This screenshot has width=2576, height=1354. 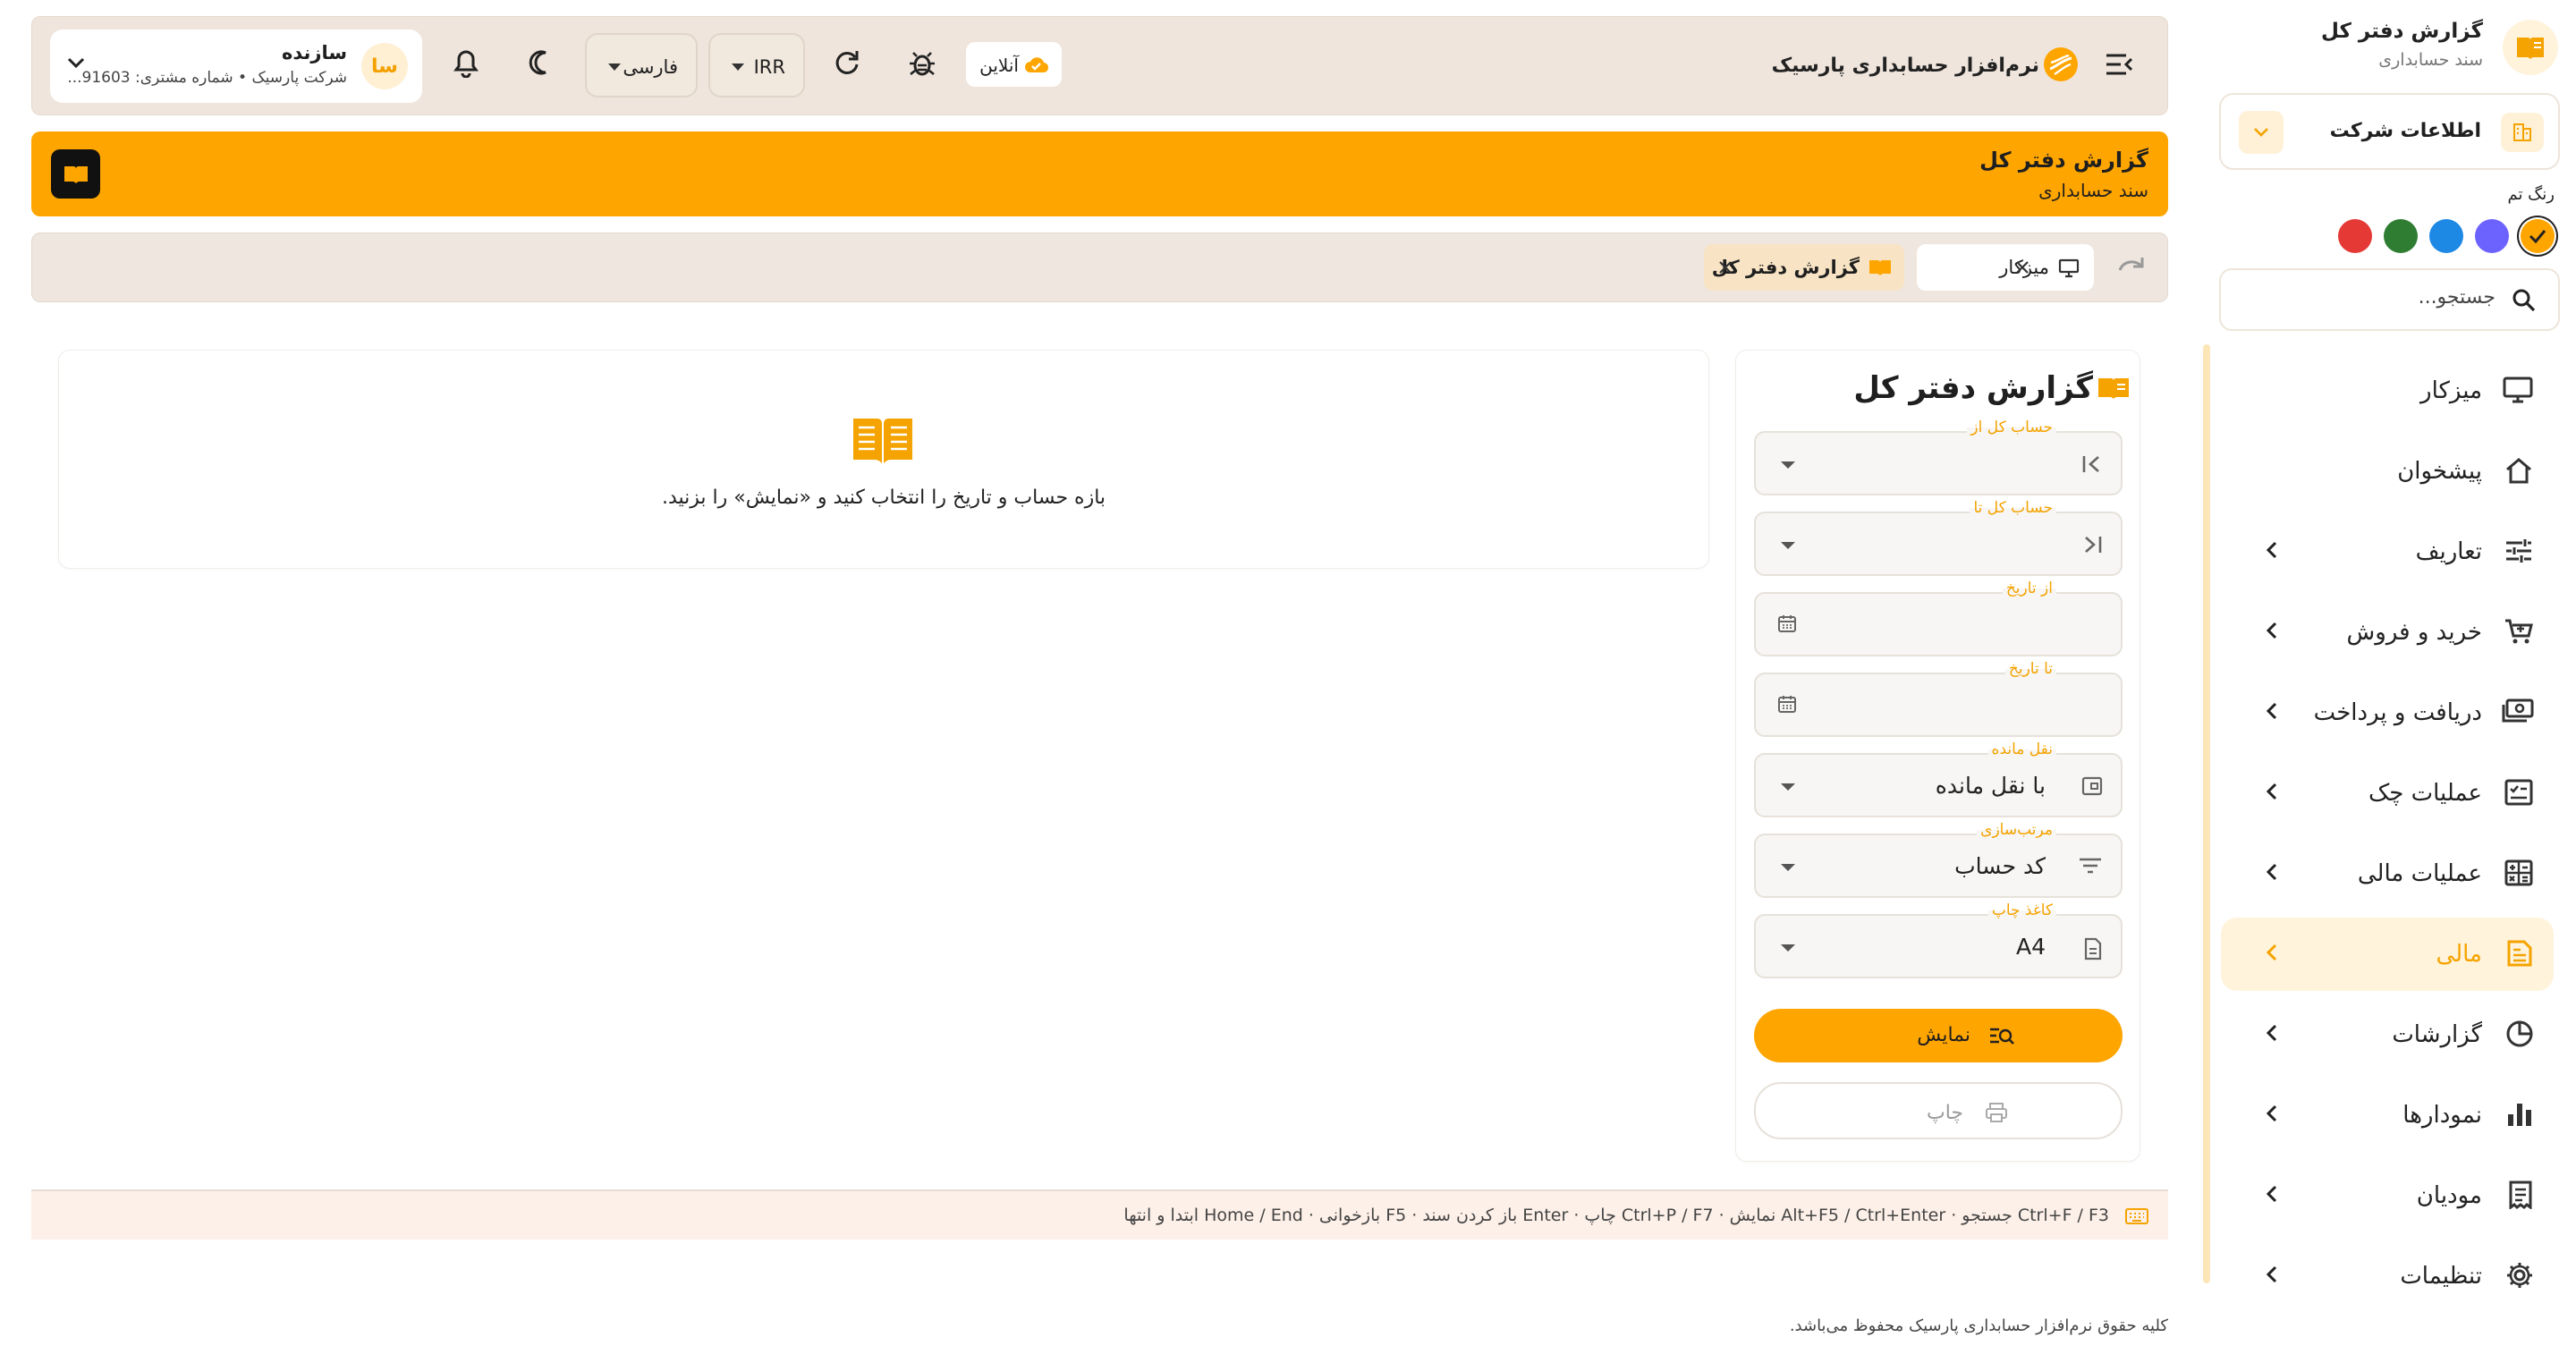 What do you see at coordinates (2002, 1036) in the screenshot?
I see `search-list-icon` at bounding box center [2002, 1036].